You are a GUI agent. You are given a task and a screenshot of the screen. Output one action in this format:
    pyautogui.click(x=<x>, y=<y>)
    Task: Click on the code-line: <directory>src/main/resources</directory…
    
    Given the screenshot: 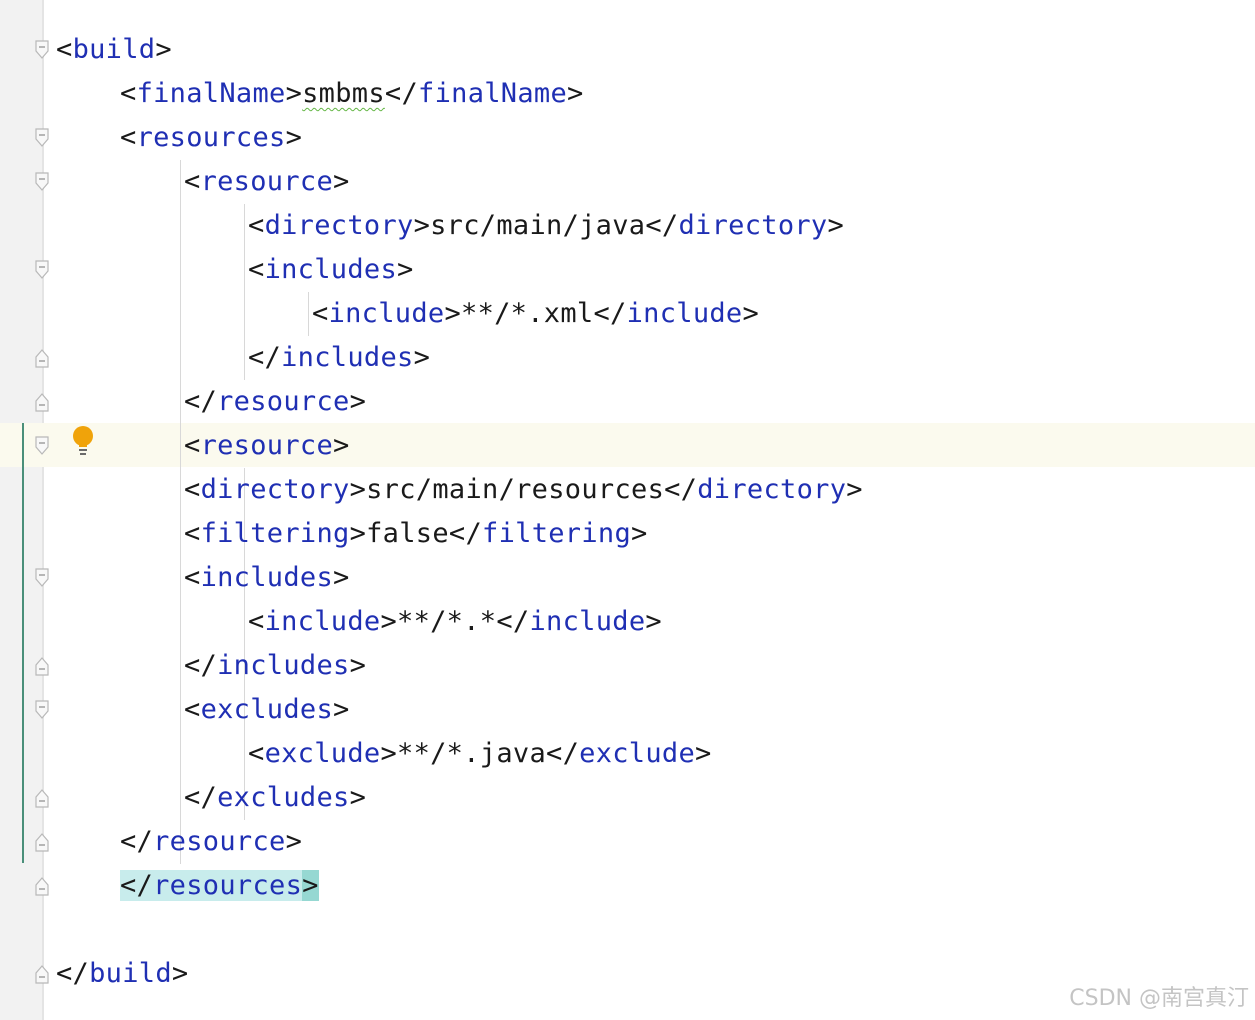 What is the action you would take?
    pyautogui.click(x=523, y=490)
    